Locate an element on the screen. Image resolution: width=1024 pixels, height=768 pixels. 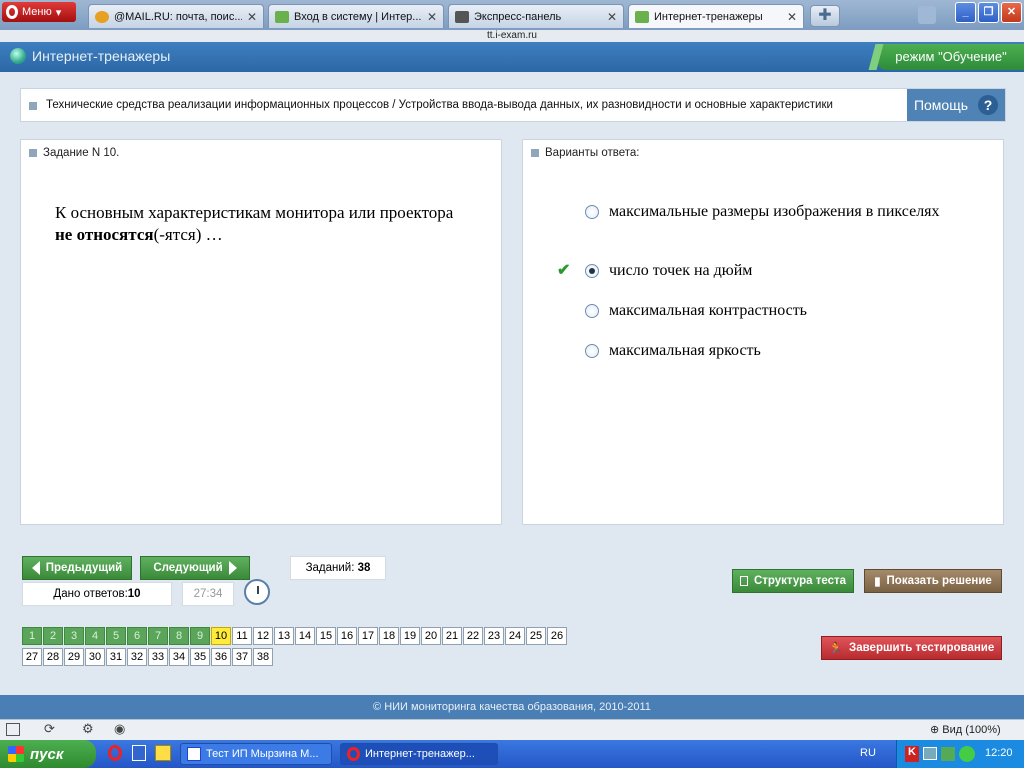
next-button: Следующий is located at coordinates (195, 568).